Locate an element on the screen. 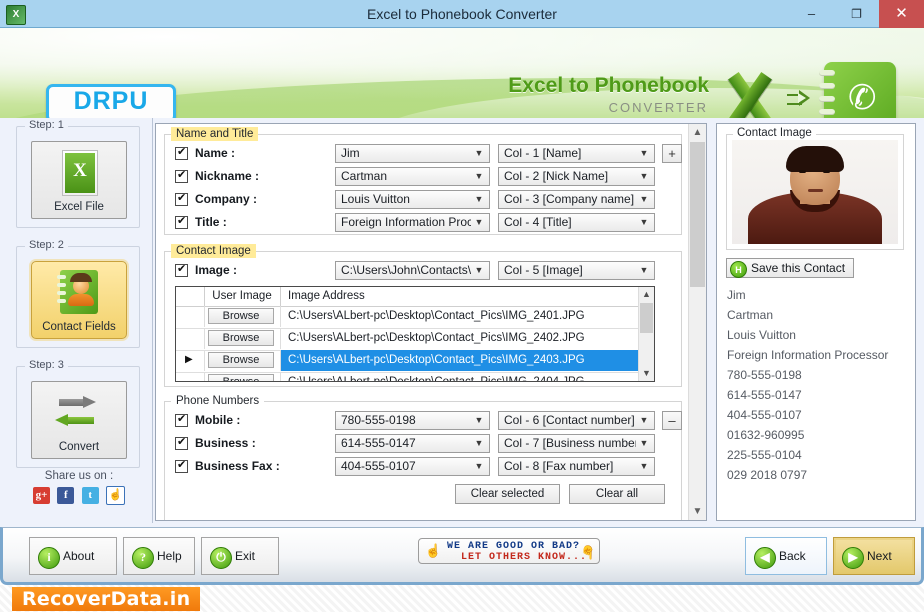  save-contact-icon is located at coordinates (738, 270).